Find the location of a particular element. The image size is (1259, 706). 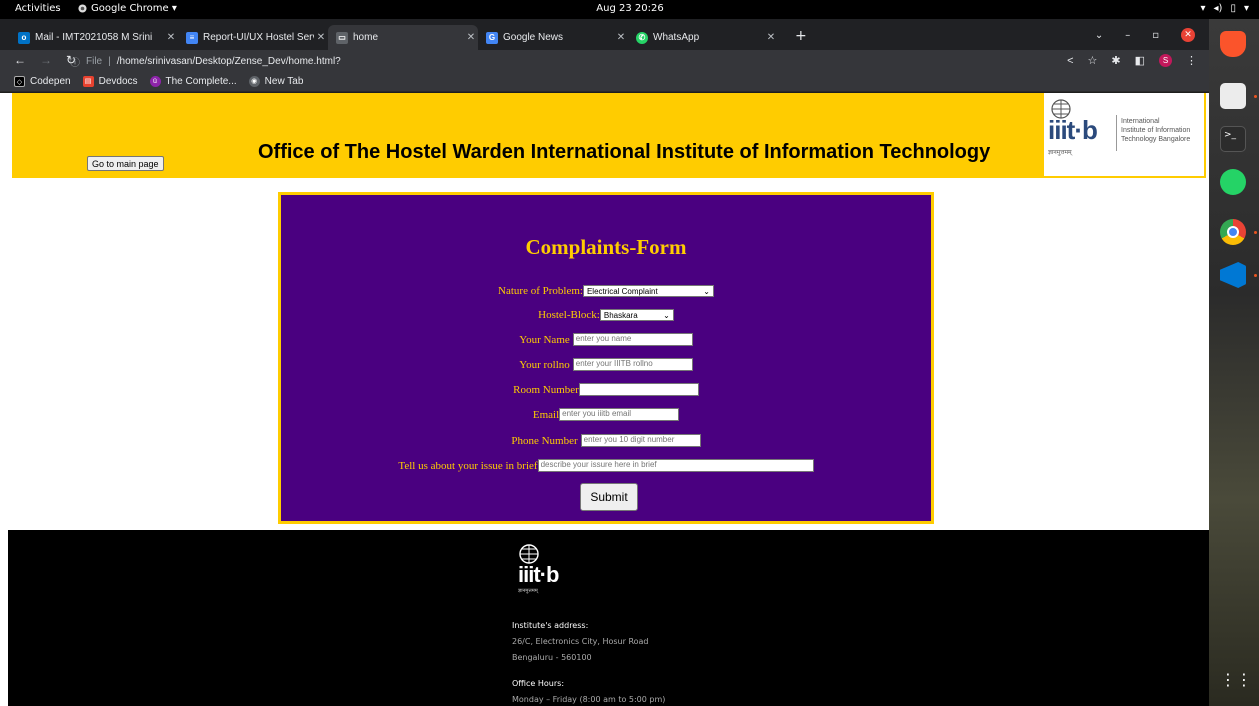

battery-icon: ▯ is located at coordinates (1233, 8).